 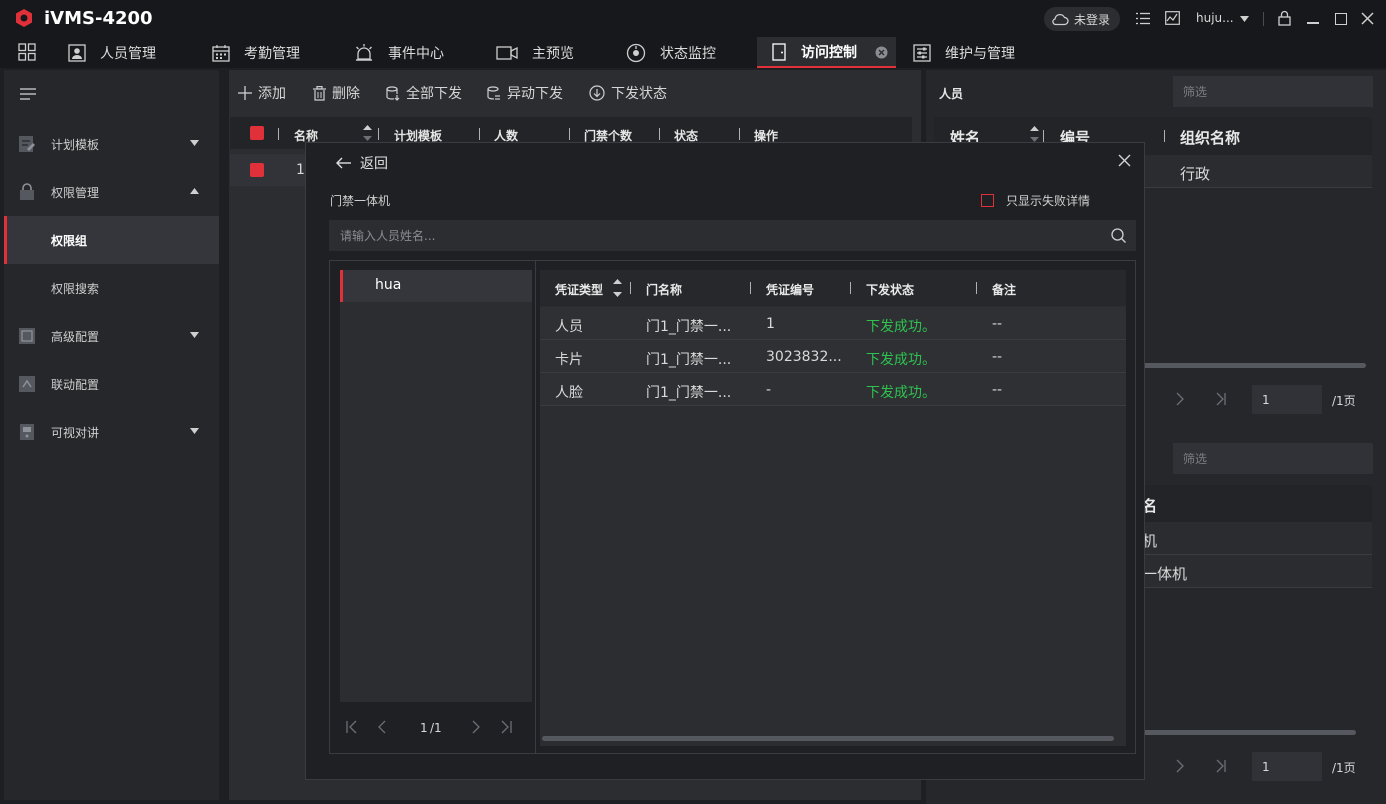 What do you see at coordinates (1244, 19) in the screenshot?
I see `user-dropdown-icon` at bounding box center [1244, 19].